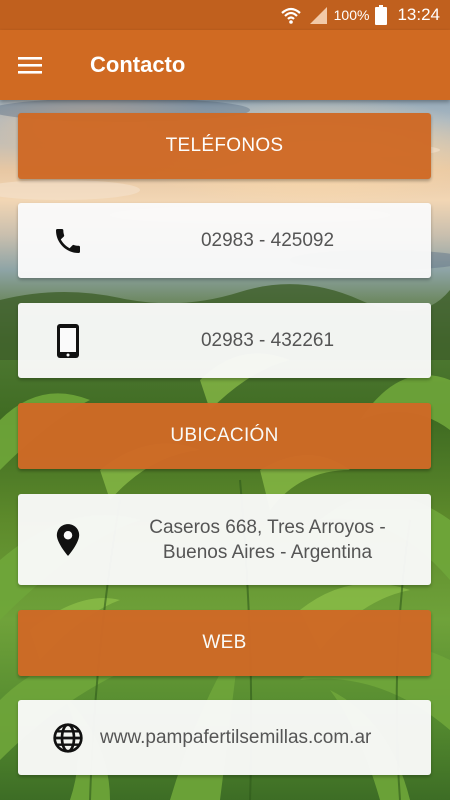 This screenshot has width=450, height=800. What do you see at coordinates (351, 15) in the screenshot?
I see `battery-text: 100%` at bounding box center [351, 15].